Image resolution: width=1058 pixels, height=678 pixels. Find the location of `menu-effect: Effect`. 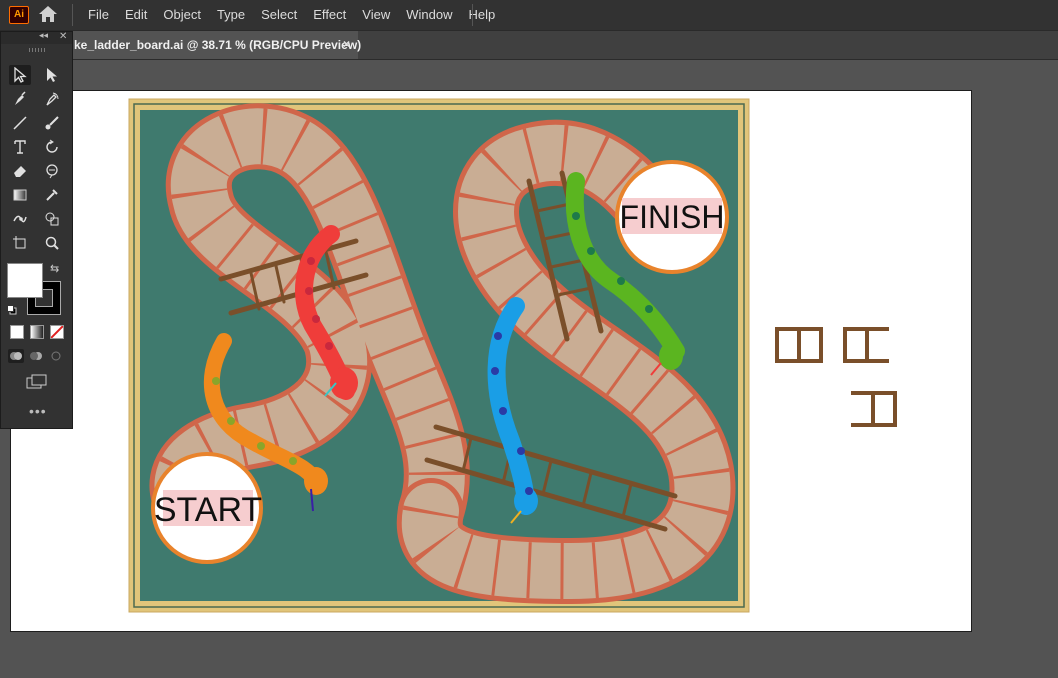

menu-effect: Effect is located at coordinates (329, 15).